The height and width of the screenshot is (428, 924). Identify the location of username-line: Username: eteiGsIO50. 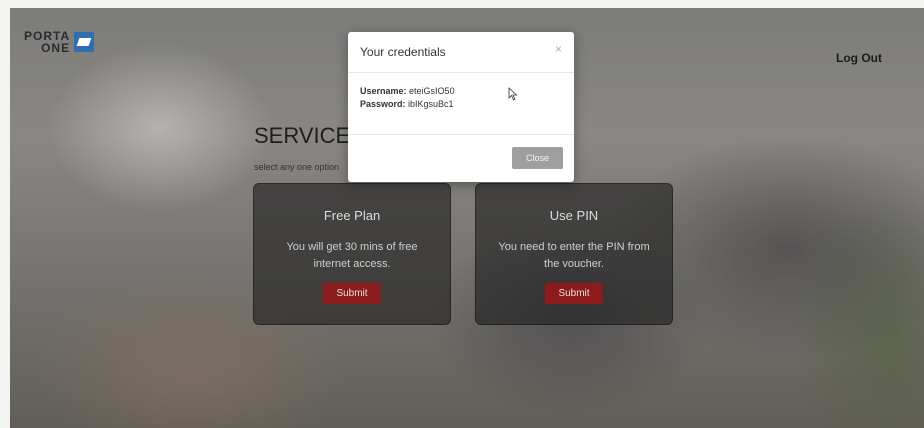
(461, 91).